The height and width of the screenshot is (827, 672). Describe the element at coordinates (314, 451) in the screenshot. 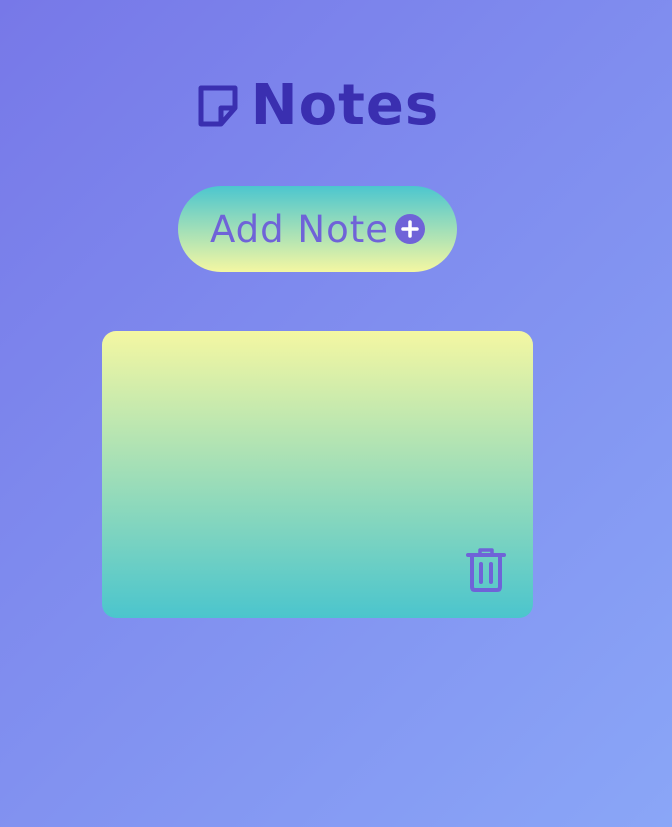

I see `note-textarea` at that location.